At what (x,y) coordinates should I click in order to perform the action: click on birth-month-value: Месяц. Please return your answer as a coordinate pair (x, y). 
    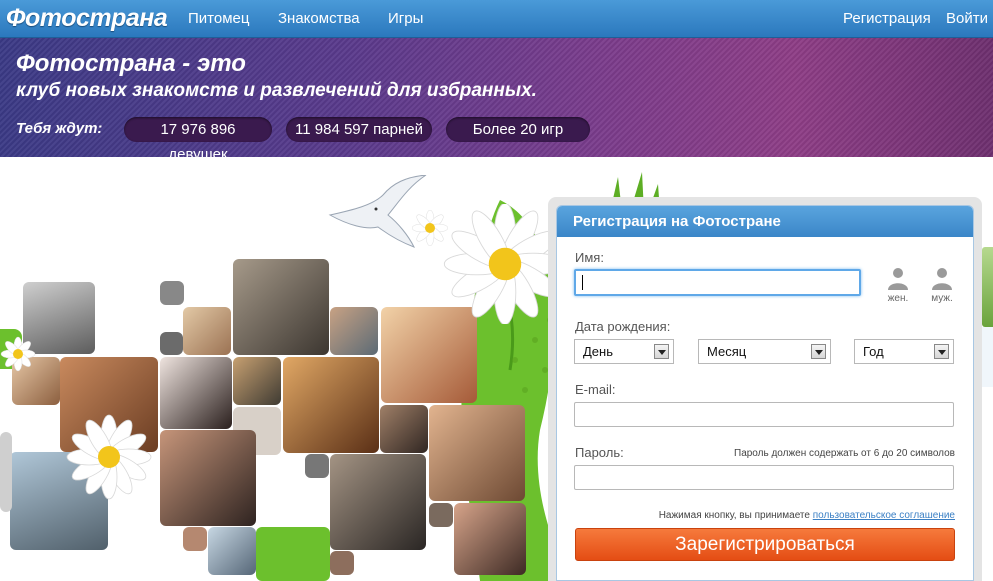
    Looking at the image, I should click on (727, 351).